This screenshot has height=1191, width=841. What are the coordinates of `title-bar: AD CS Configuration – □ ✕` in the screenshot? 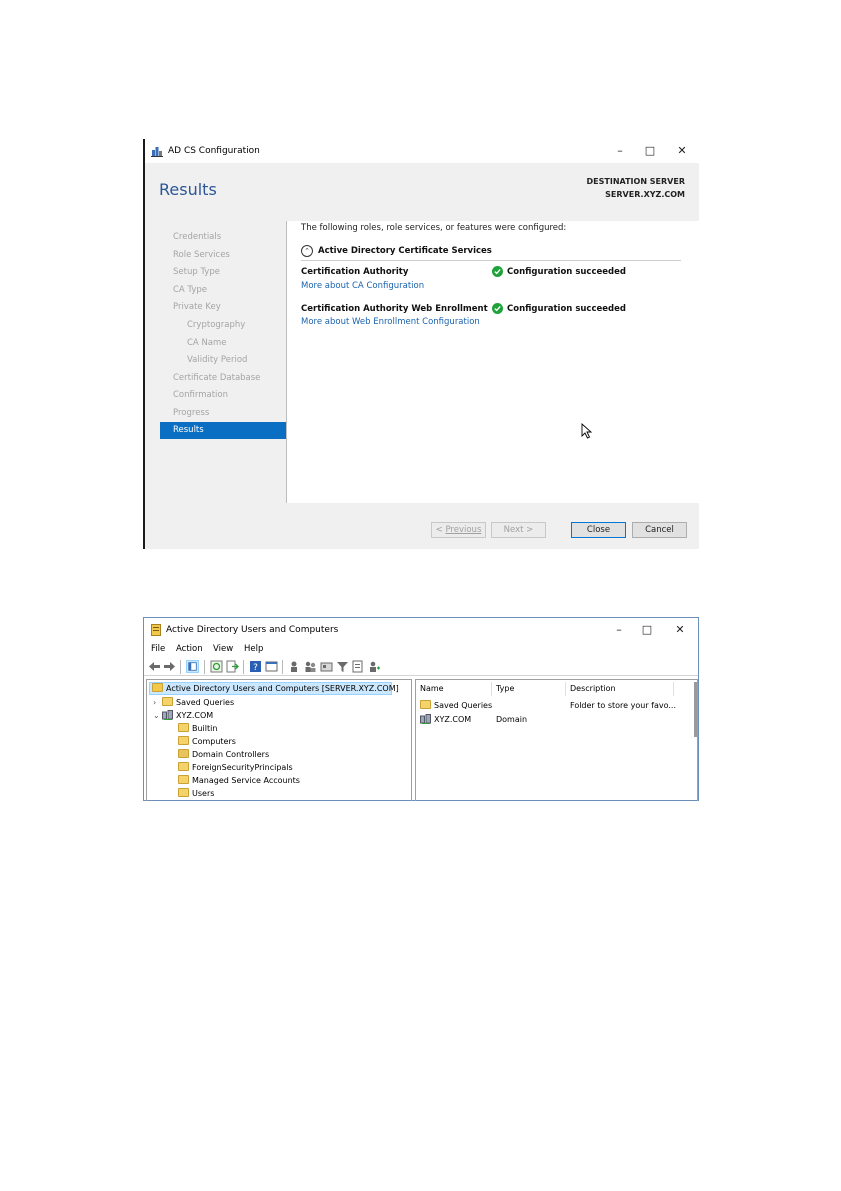 It's located at (422, 151).